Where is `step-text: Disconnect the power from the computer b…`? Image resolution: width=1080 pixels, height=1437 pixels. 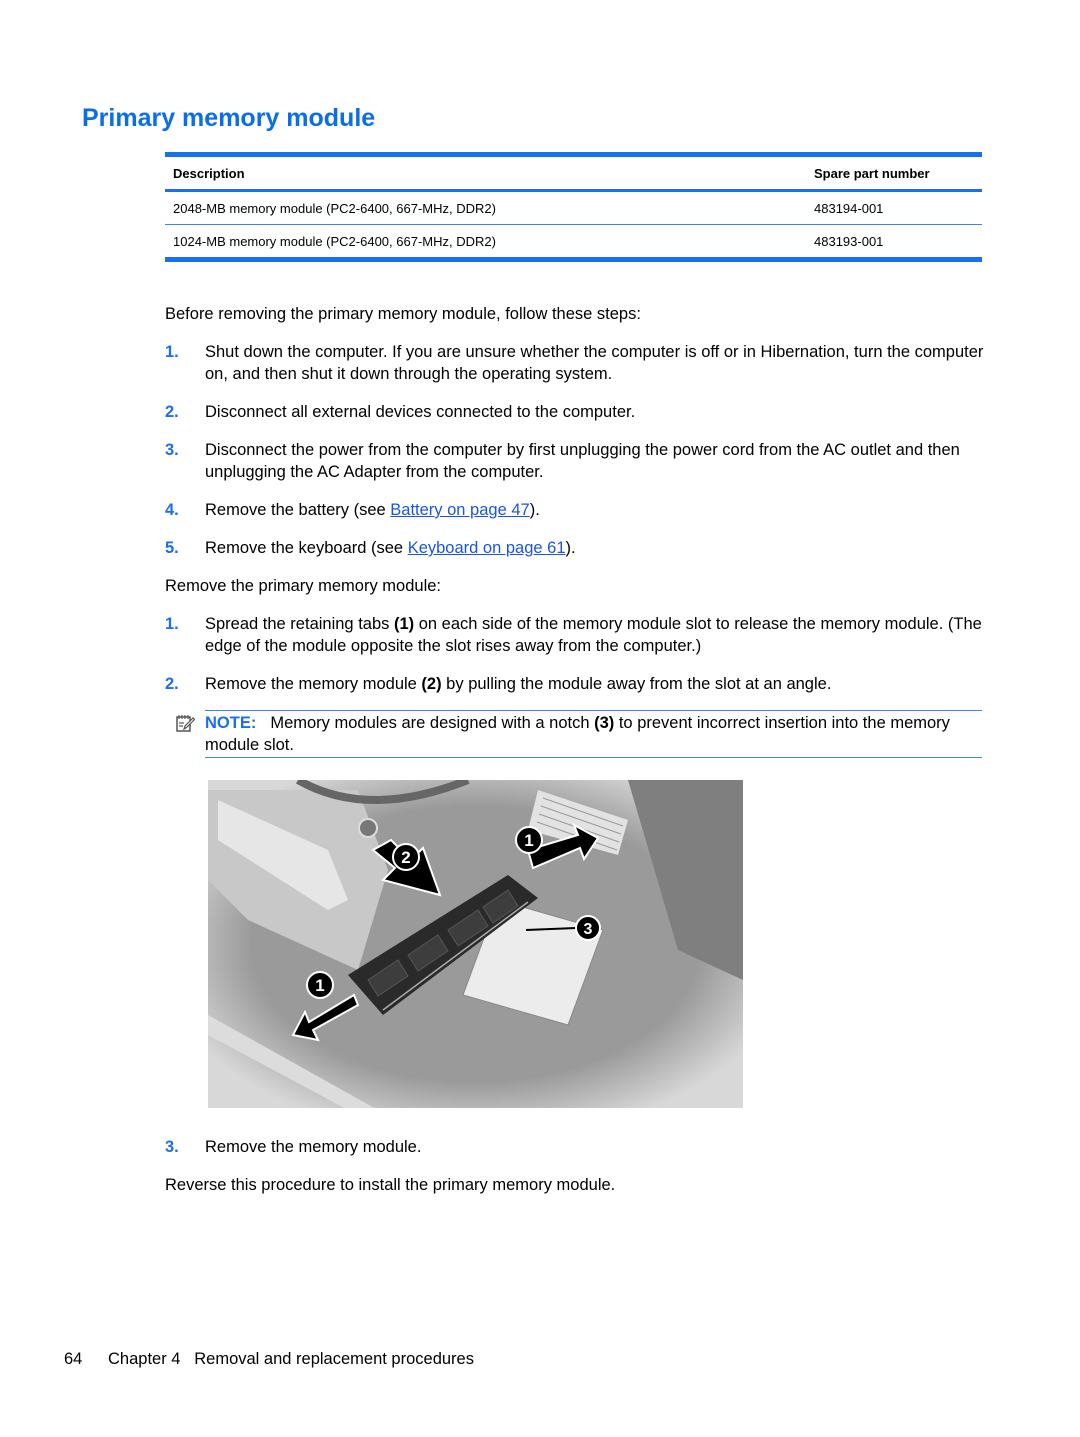 step-text: Disconnect the power from the computer b… is located at coordinates (582, 461).